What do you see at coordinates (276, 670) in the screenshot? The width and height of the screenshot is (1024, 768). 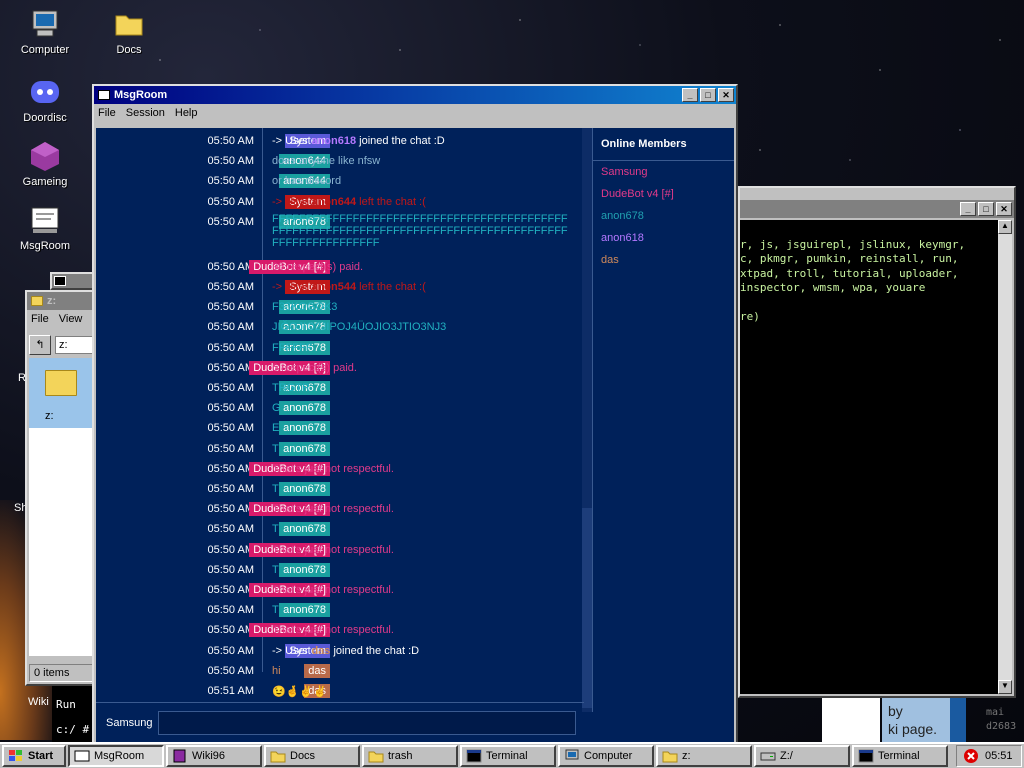 I see `message-text: hi` at bounding box center [276, 670].